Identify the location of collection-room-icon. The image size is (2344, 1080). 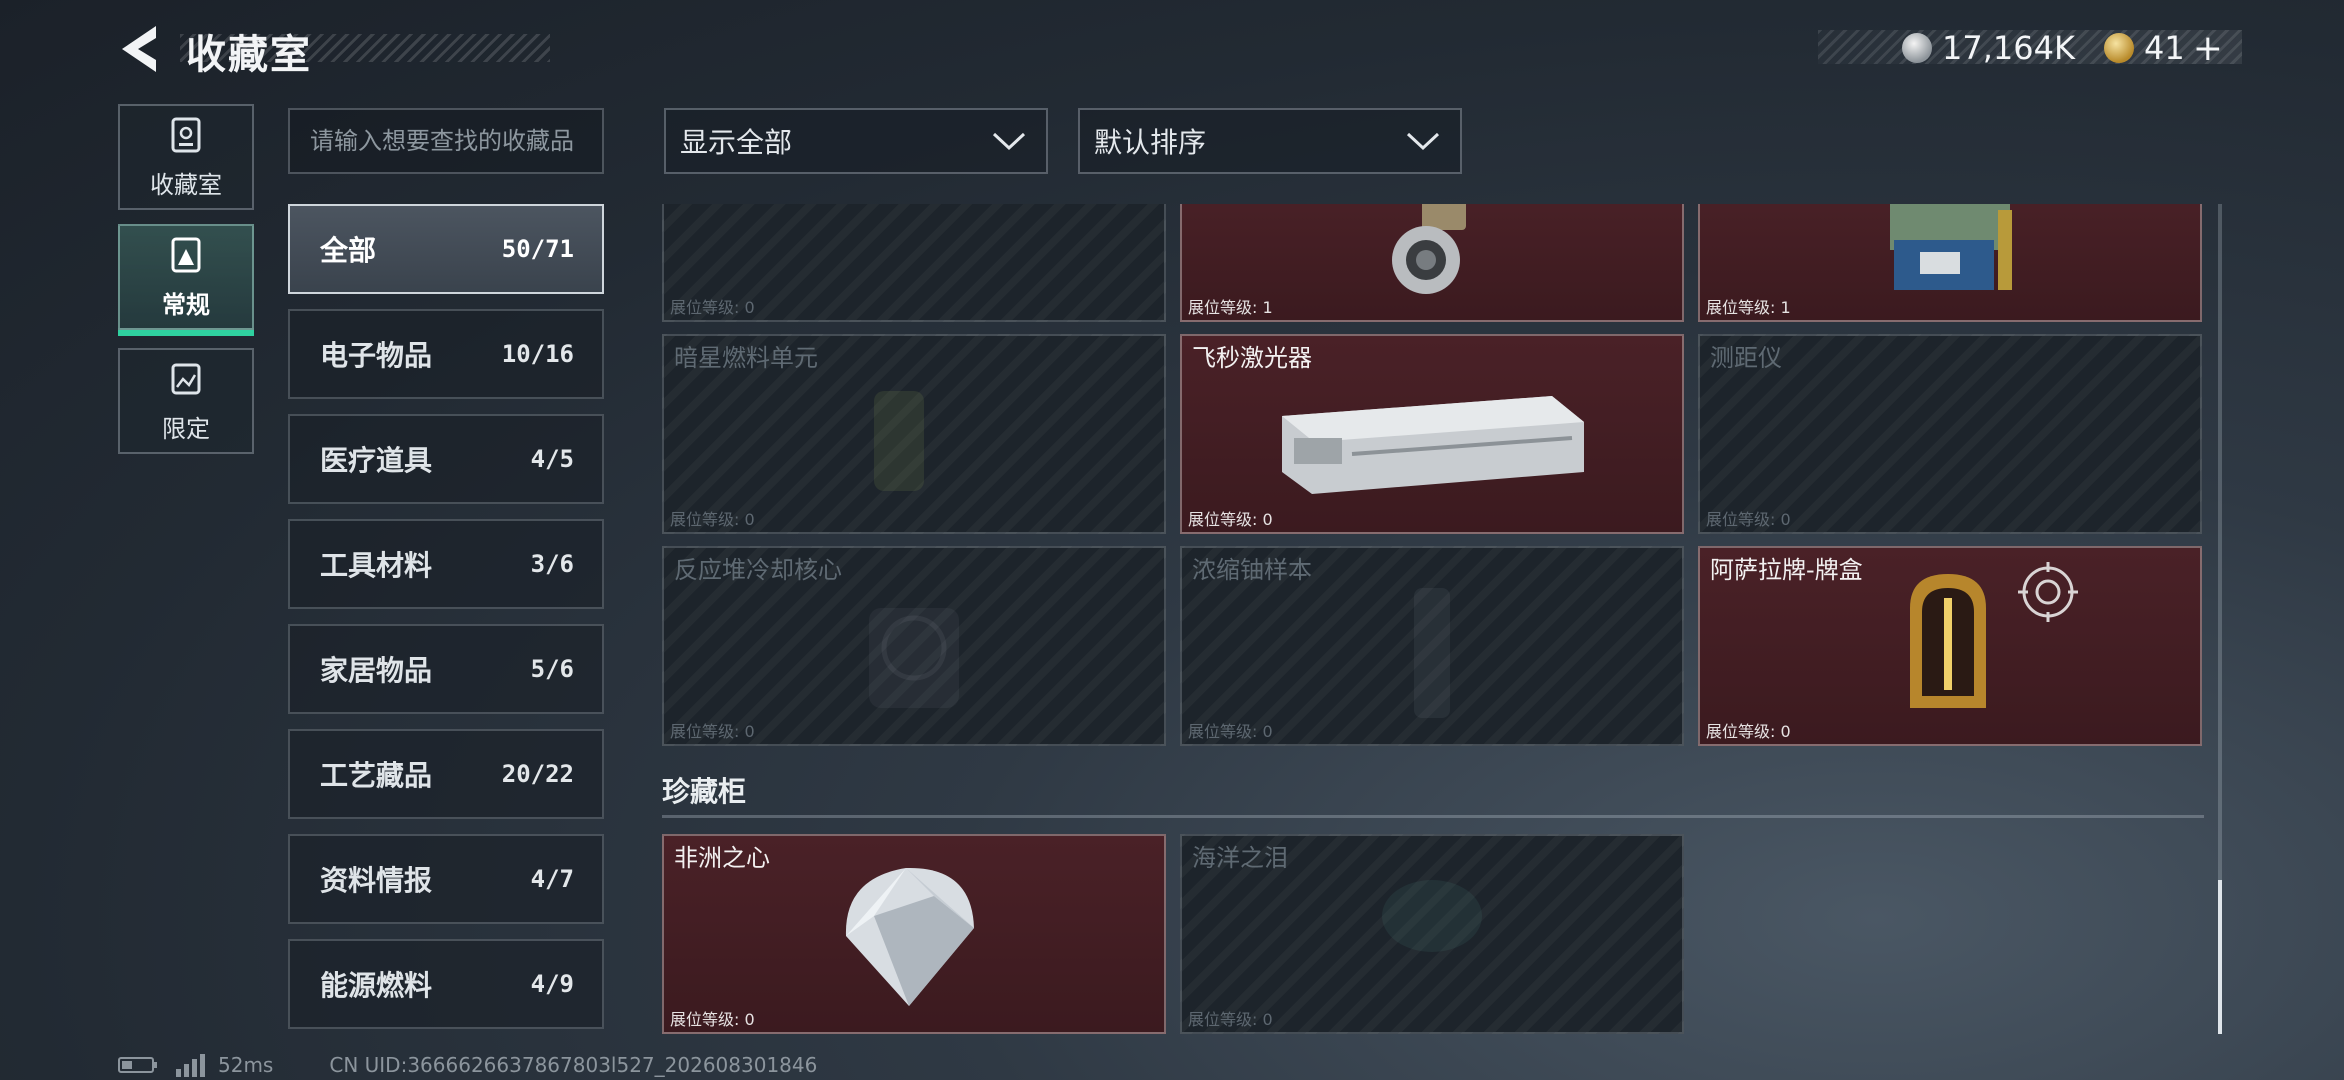
(186, 134).